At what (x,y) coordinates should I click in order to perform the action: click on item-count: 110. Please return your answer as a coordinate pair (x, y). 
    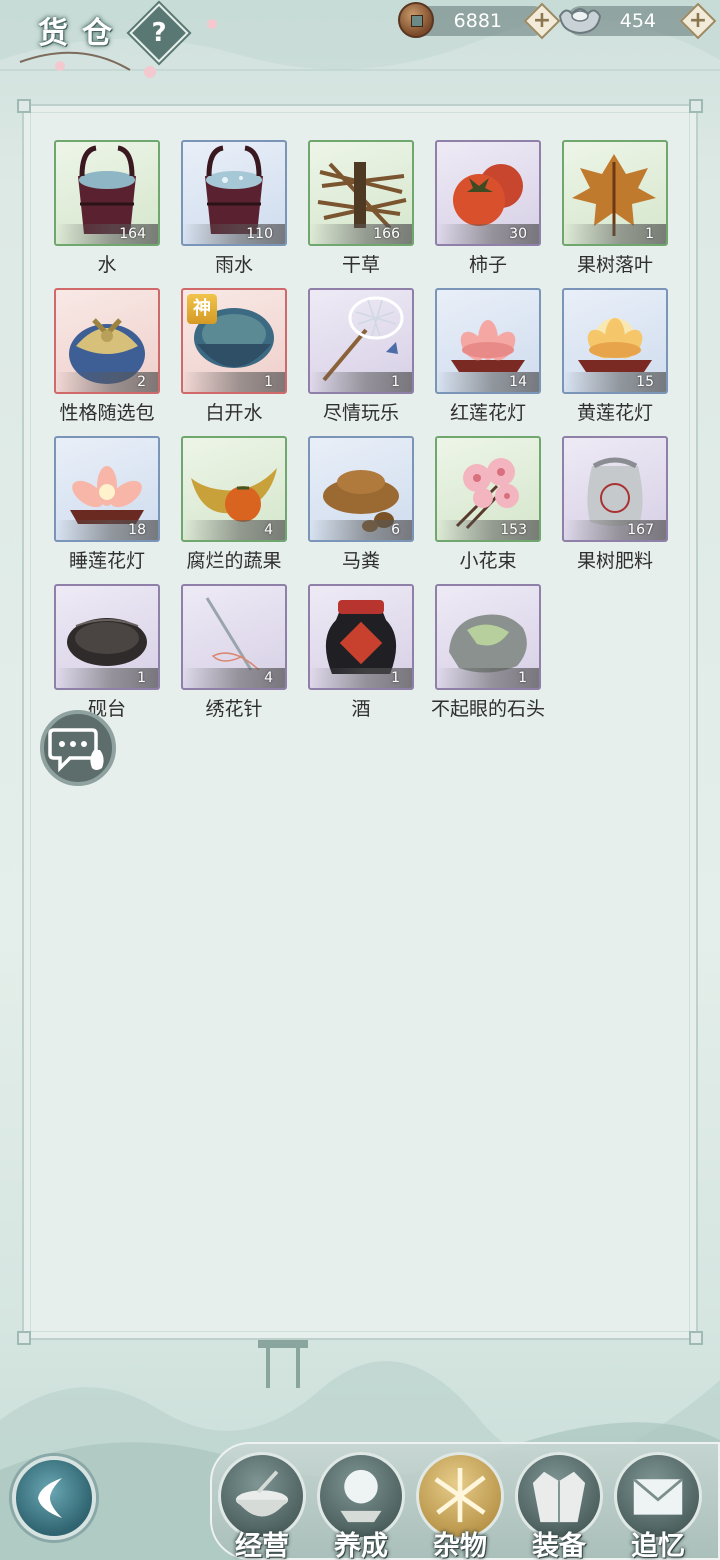
    Looking at the image, I should click on (259, 234).